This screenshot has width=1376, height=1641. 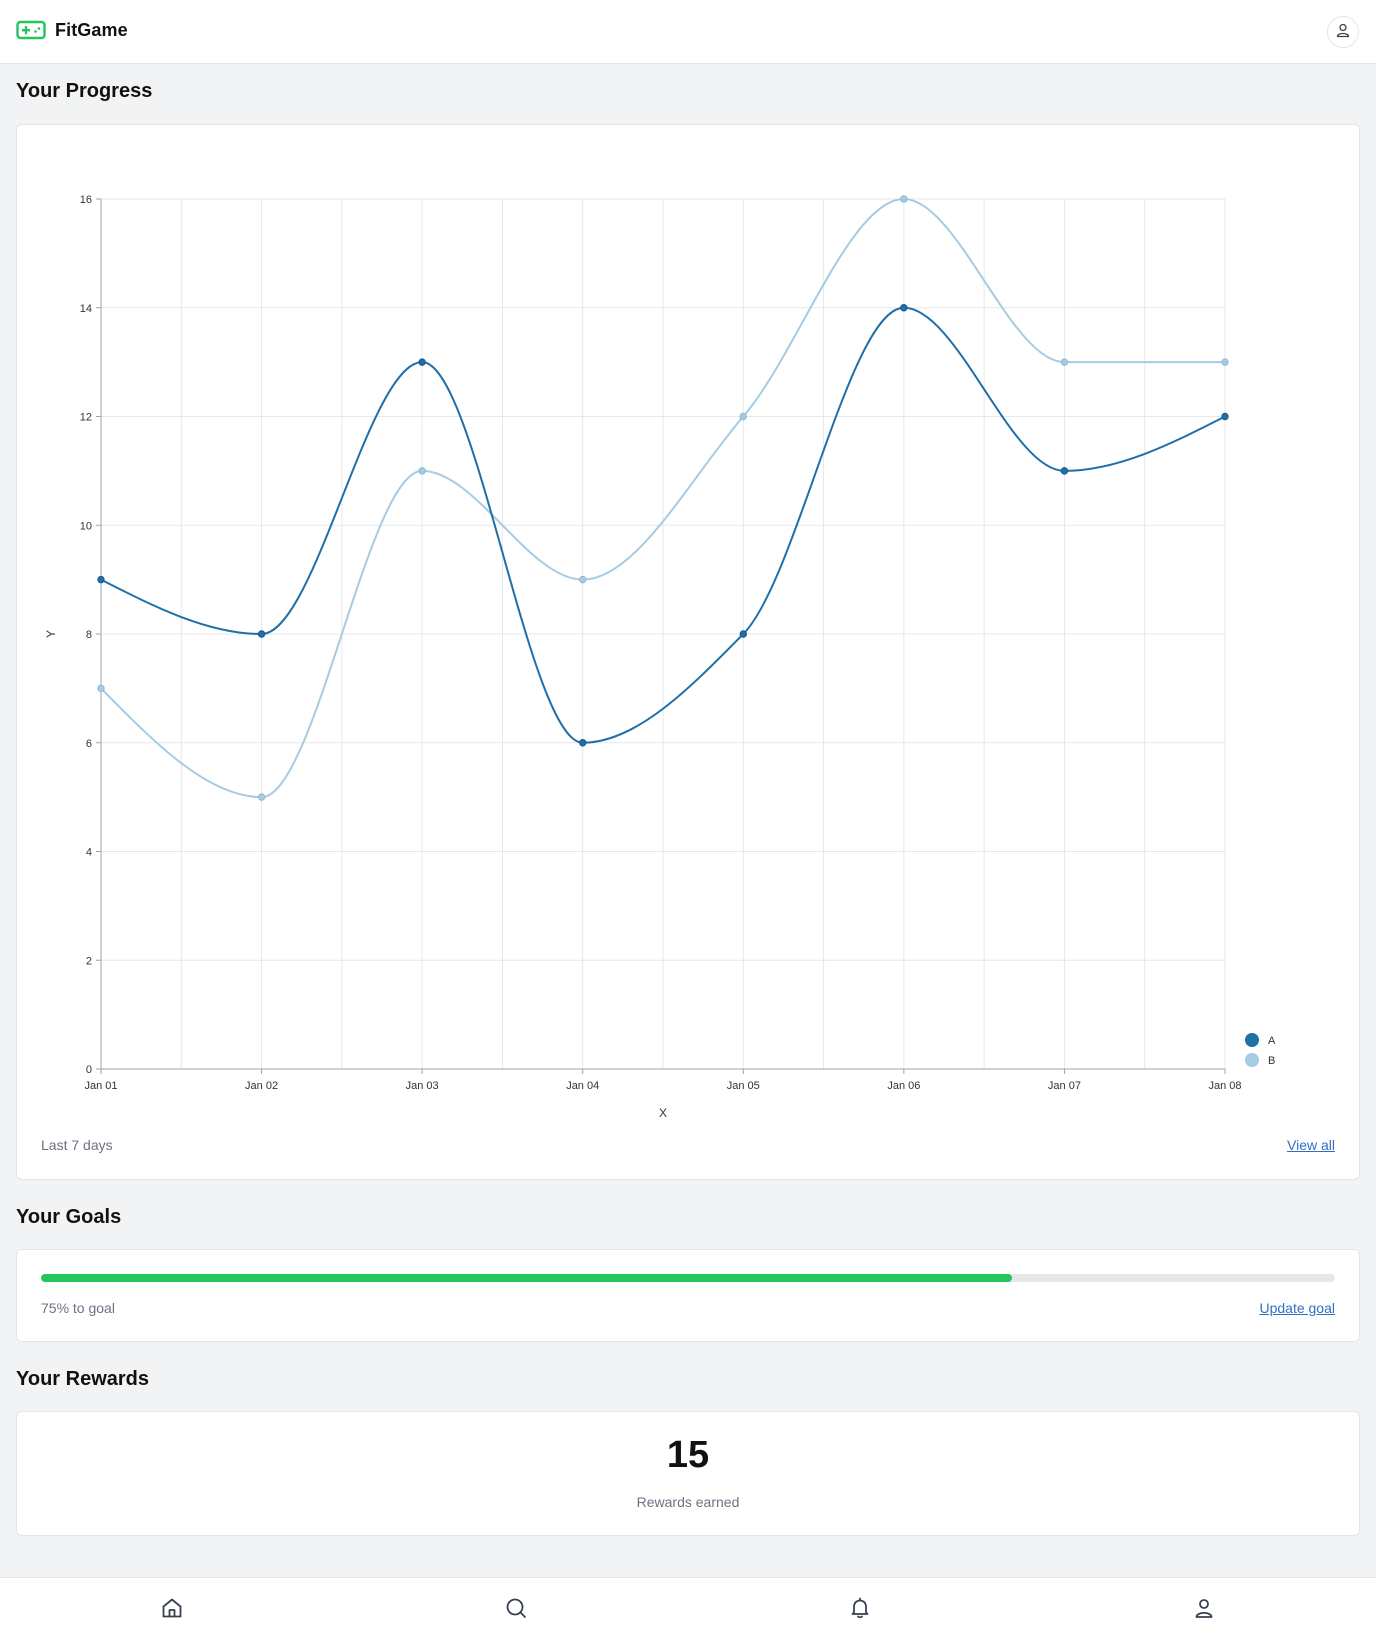 What do you see at coordinates (688, 1502) in the screenshot?
I see `rewards-label: Rewards earned` at bounding box center [688, 1502].